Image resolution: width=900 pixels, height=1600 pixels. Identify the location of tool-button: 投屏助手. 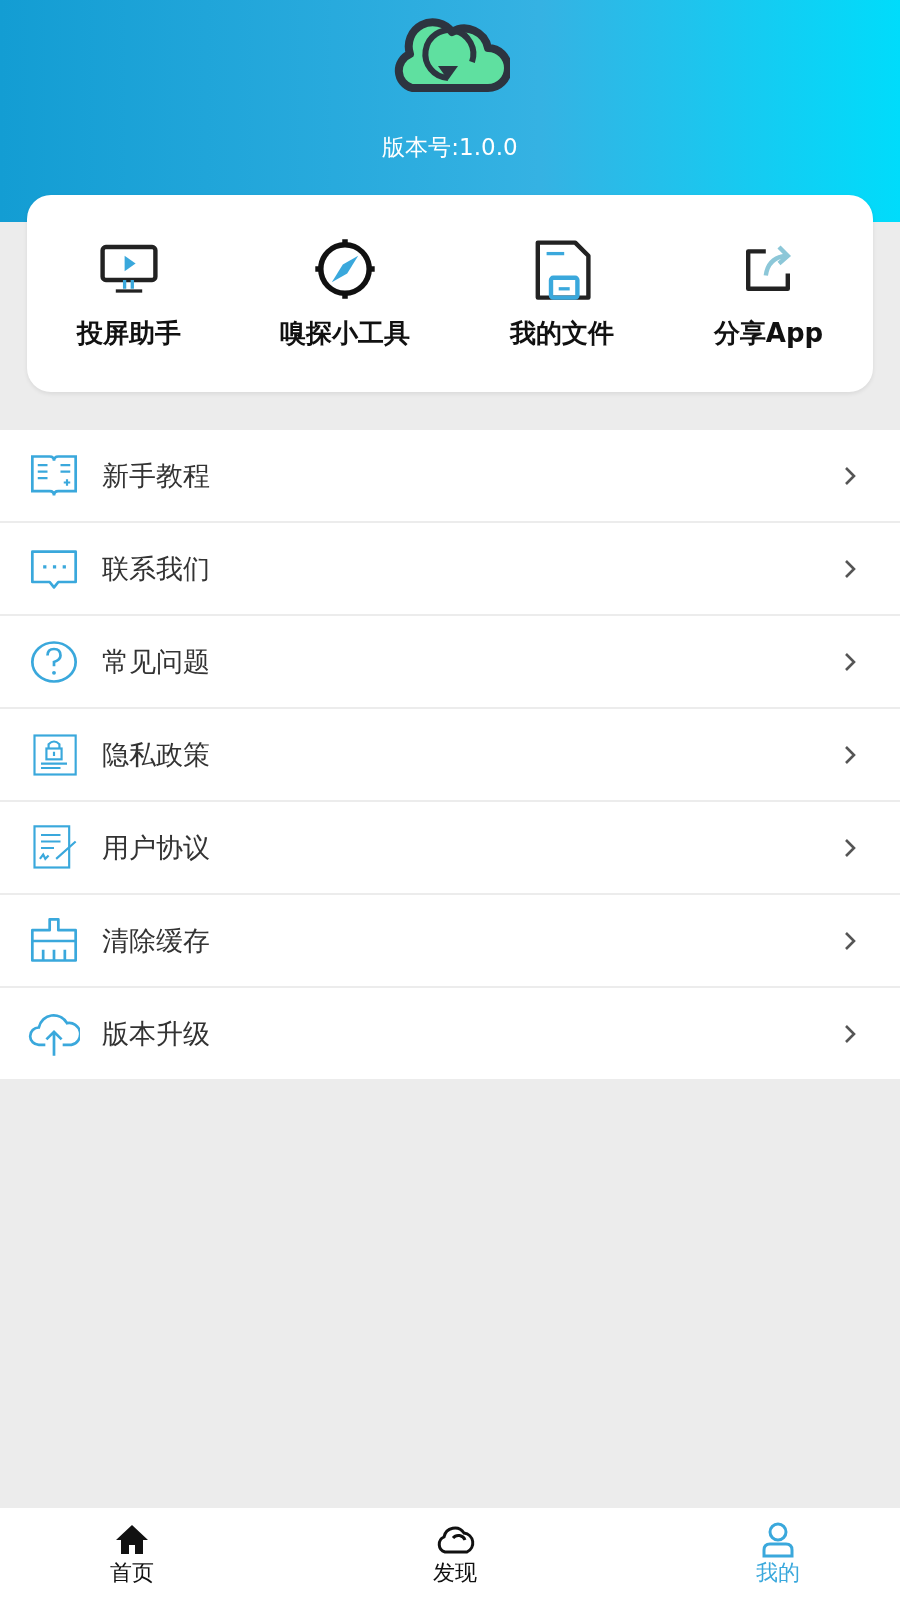
(128, 293).